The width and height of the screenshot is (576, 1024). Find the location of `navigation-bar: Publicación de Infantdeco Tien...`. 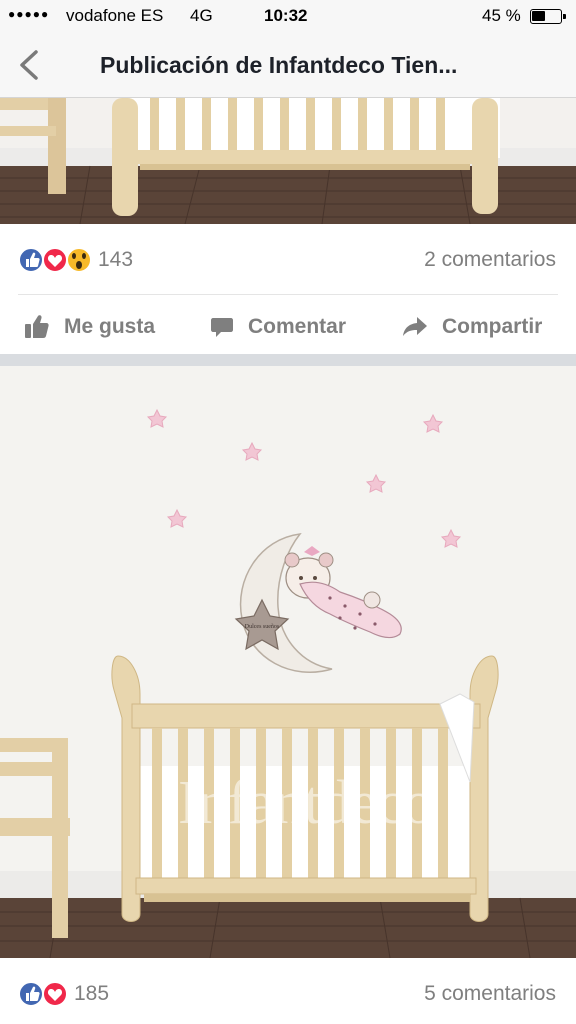

navigation-bar: Publicación de Infantdeco Tien... is located at coordinates (288, 65).